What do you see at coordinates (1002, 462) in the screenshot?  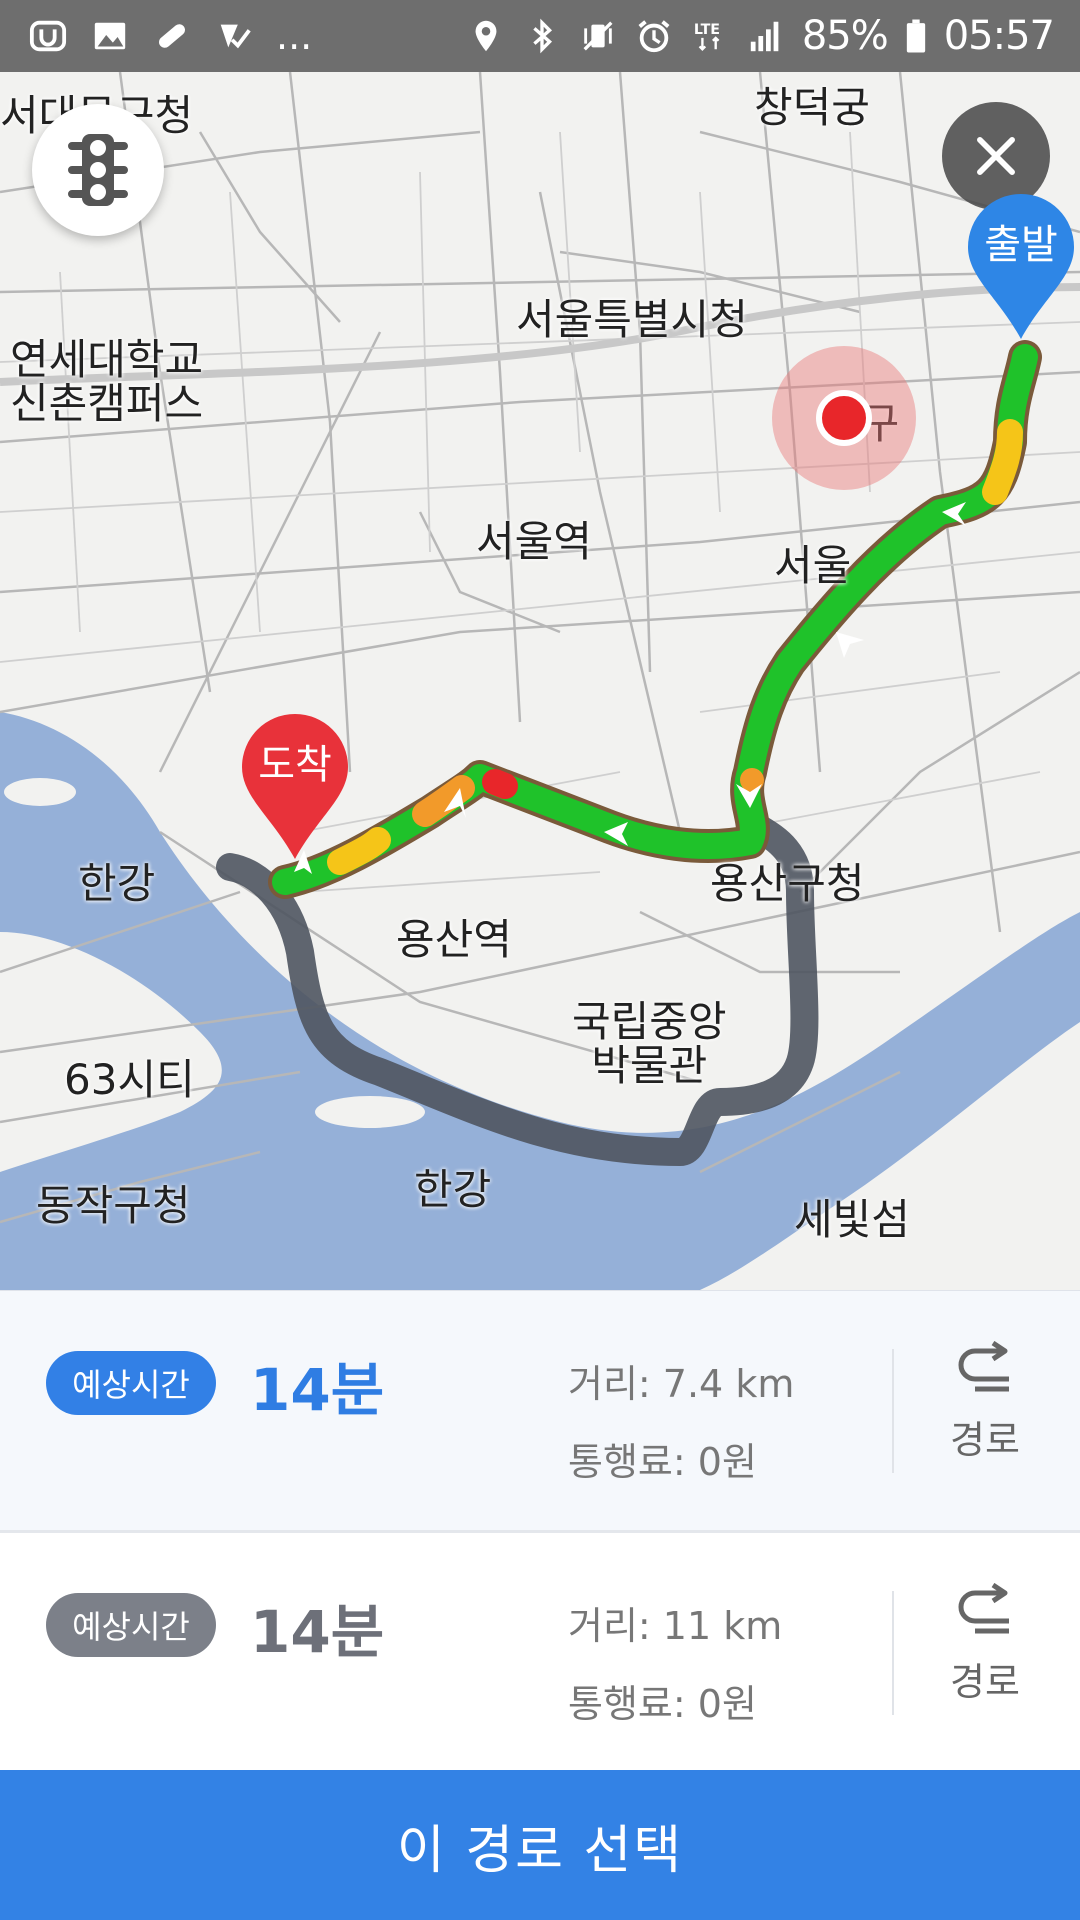 I see `congestion-yellow` at bounding box center [1002, 462].